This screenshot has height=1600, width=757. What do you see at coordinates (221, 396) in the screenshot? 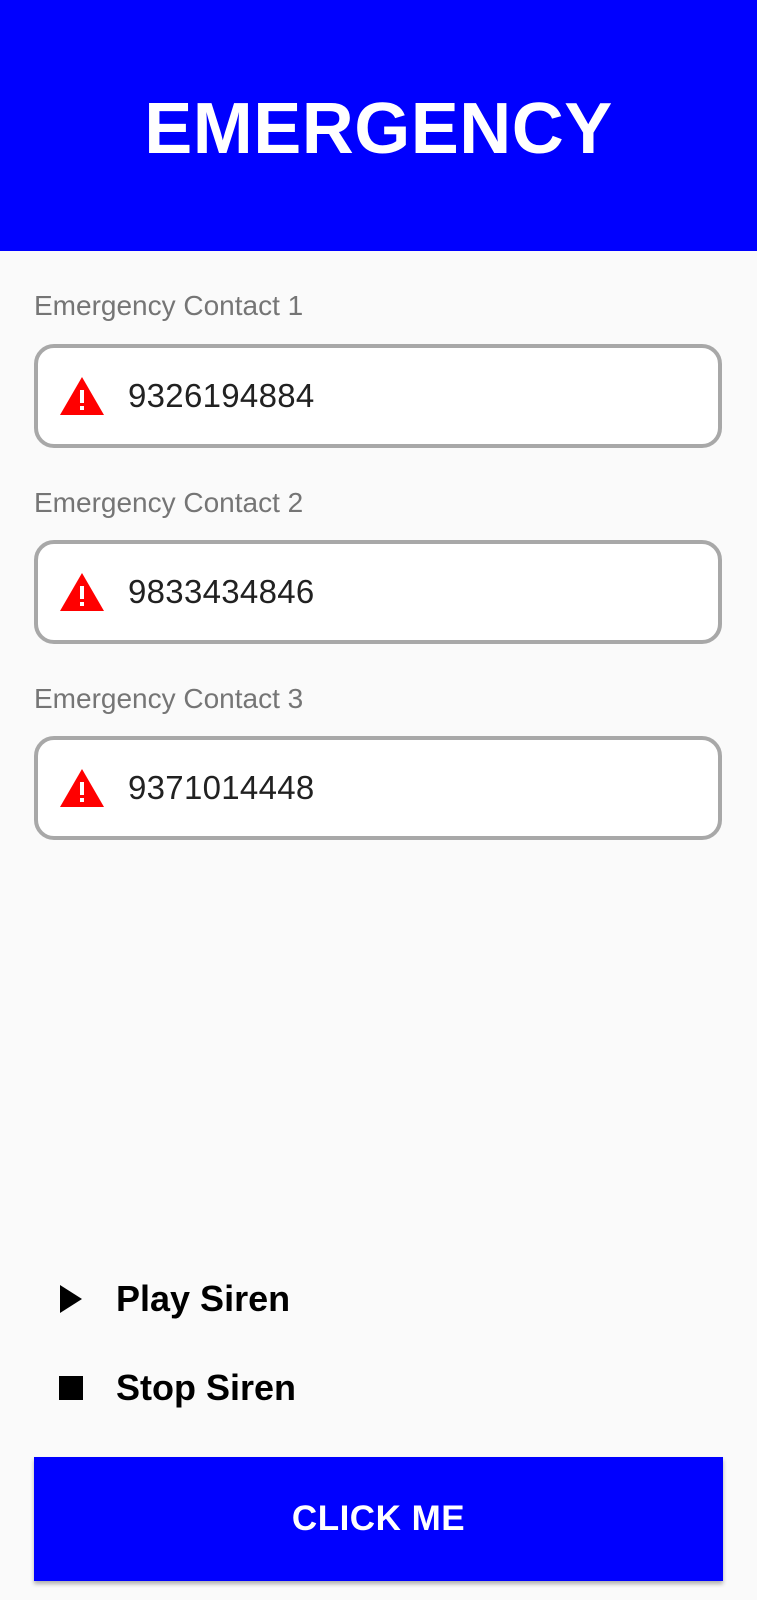
I see `contact-1-value: 9326194884` at bounding box center [221, 396].